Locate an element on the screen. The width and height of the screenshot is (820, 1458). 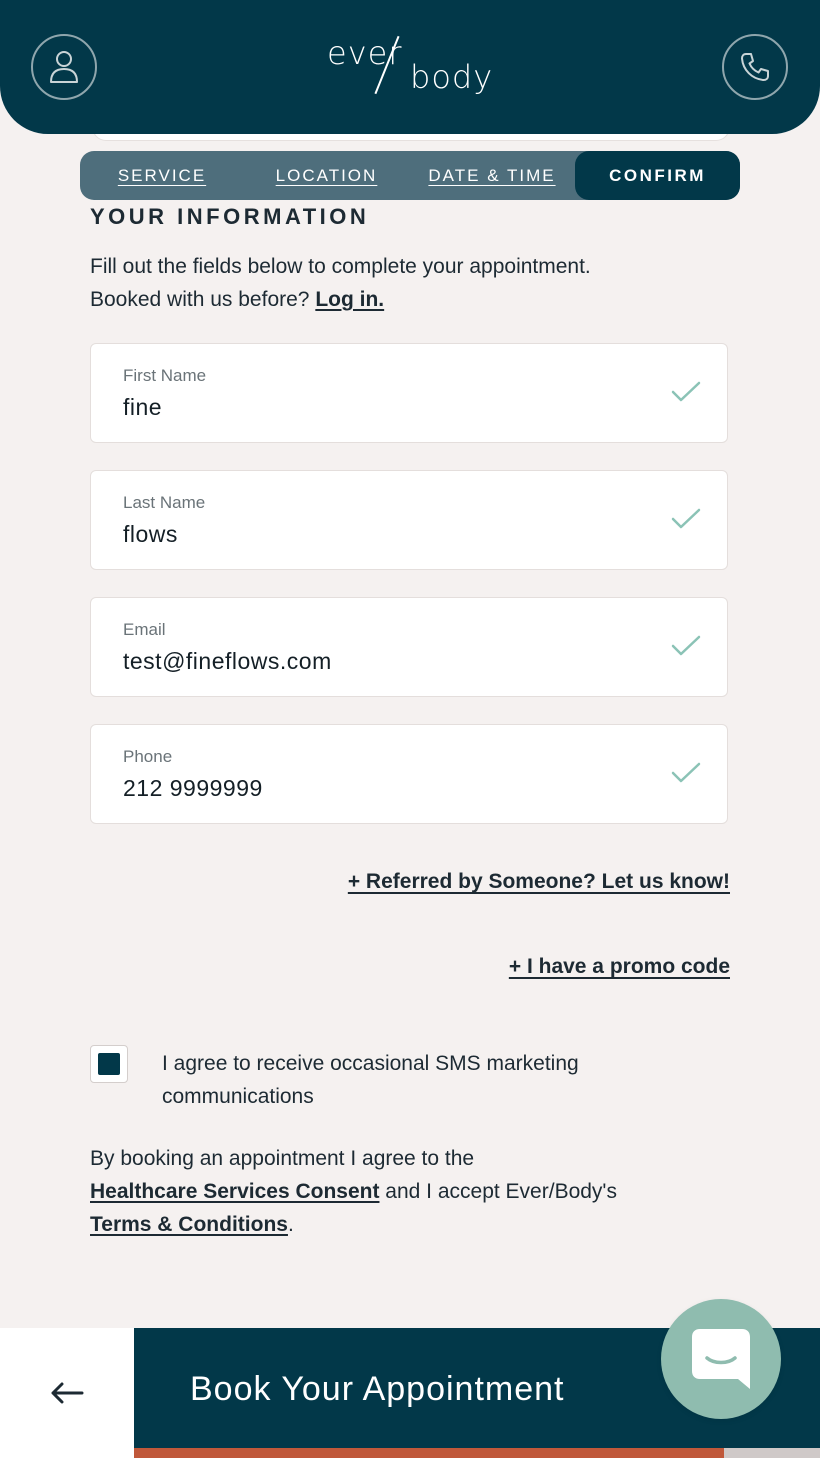
booking-steps: SERVICE LOCATION DATE & TIME CONFIRM is located at coordinates (410, 175).